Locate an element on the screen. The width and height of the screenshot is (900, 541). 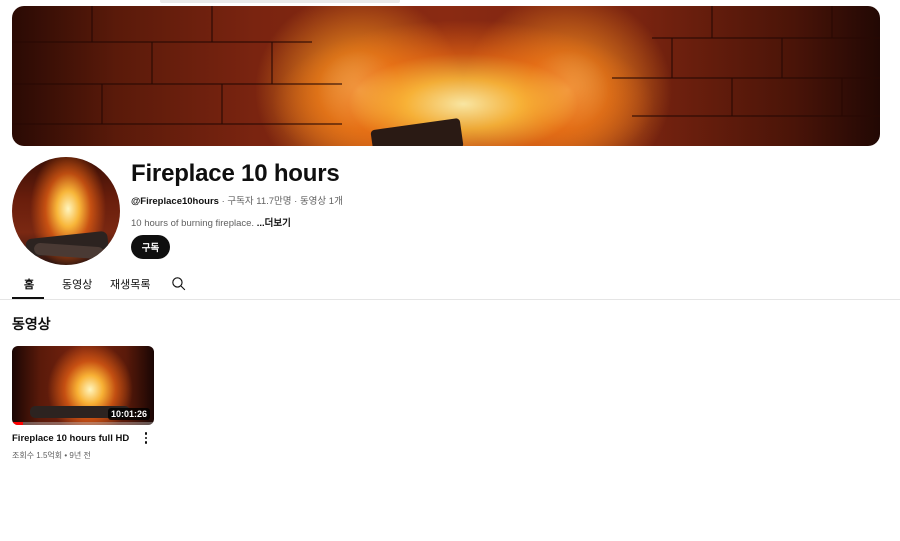
more-vert-icon is located at coordinates (146, 438).